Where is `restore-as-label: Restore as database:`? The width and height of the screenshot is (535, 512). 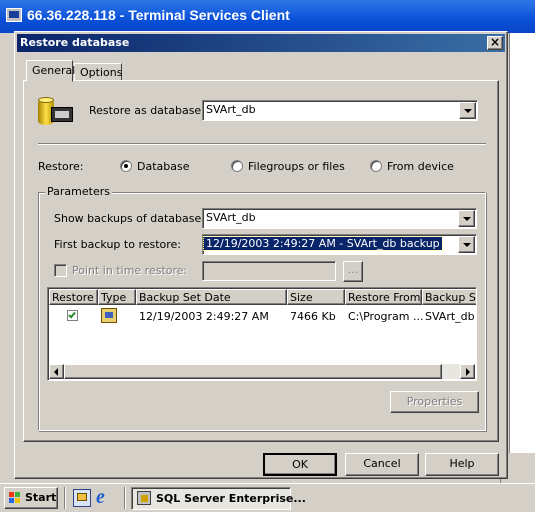 restore-as-label: Restore as database: is located at coordinates (147, 110).